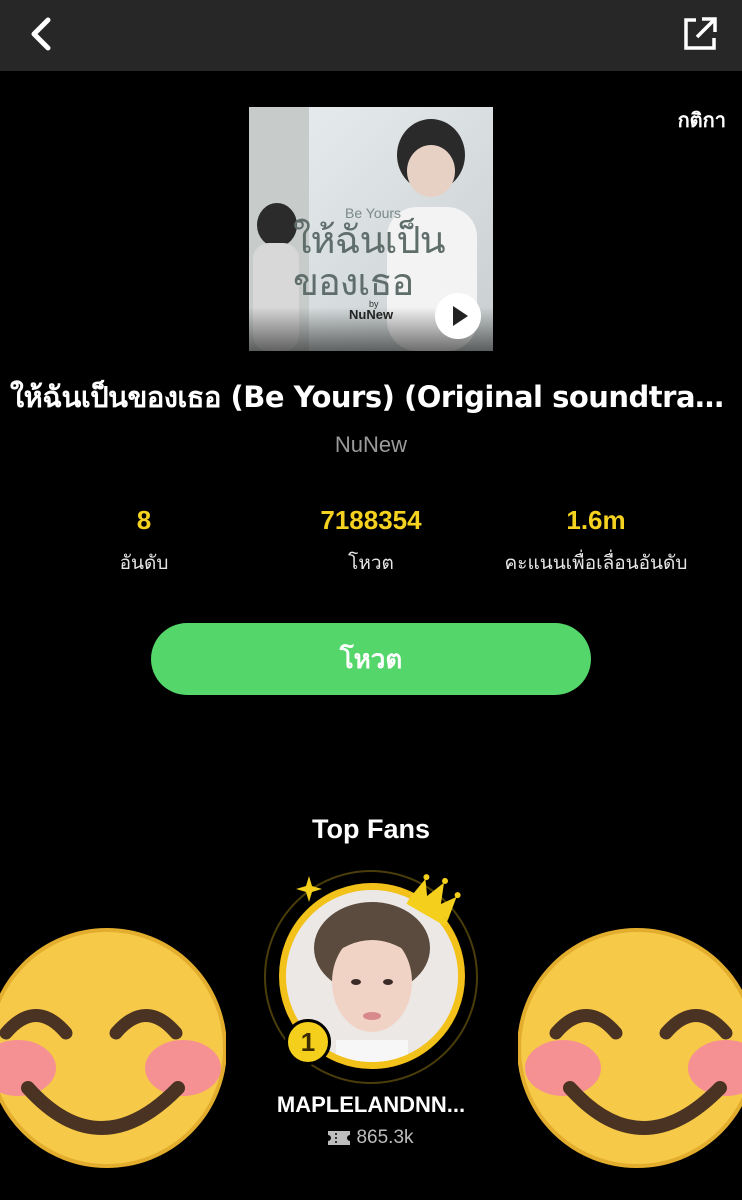 This screenshot has height=1200, width=742. I want to click on stat-label: อันดับ, so click(144, 563).